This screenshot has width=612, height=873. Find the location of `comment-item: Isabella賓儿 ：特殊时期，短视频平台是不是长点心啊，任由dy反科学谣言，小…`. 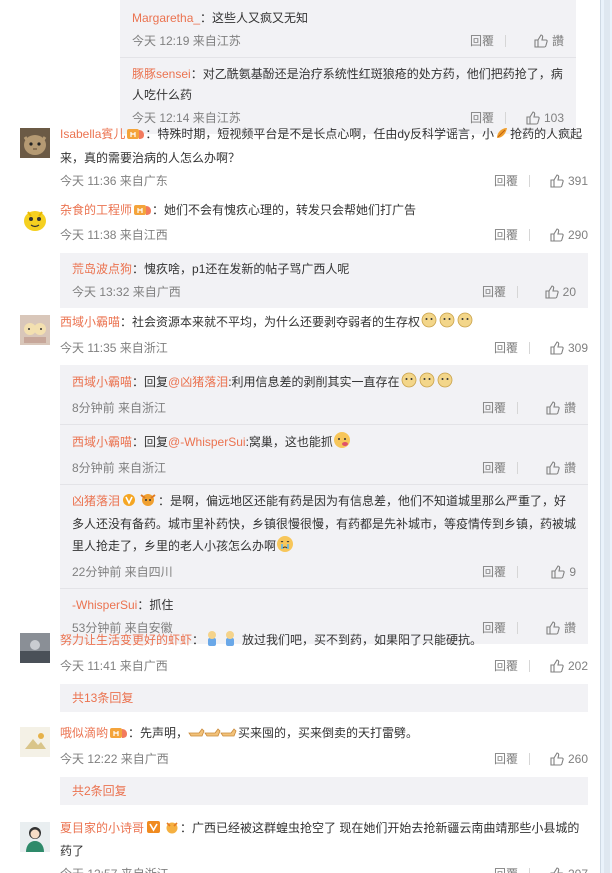

comment-item: Isabella賓儿 ：特殊时期，短视频平台是不是长点心啊，任由dy反科学谣言，小… is located at coordinates (300, 156).